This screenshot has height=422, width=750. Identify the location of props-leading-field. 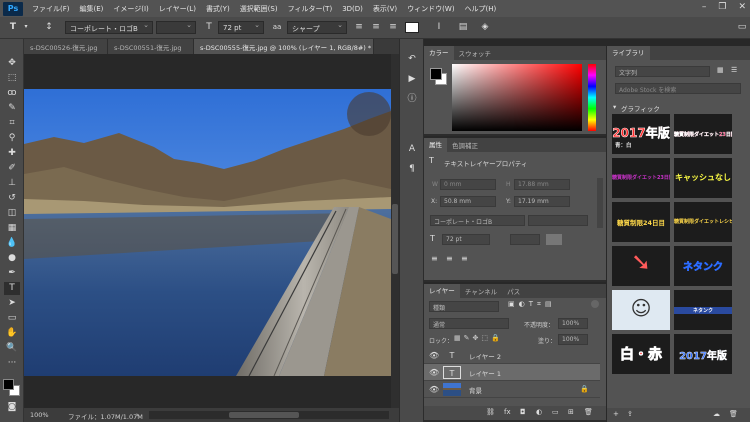
(525, 239).